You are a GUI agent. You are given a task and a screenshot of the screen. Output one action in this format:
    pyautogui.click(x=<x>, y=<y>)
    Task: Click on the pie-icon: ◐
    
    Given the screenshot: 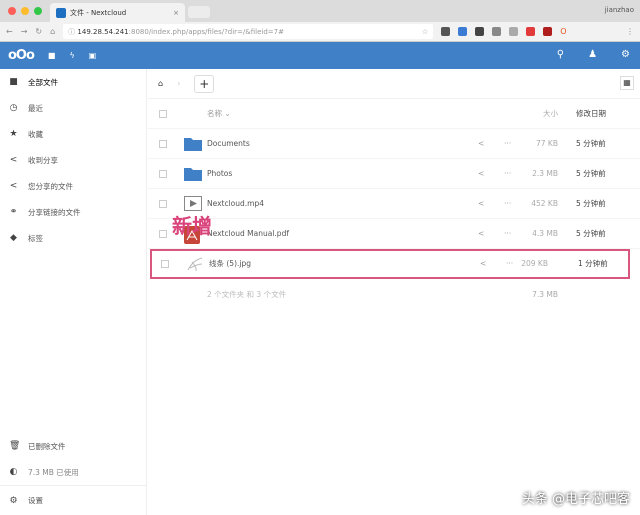 What is the action you would take?
    pyautogui.click(x=13, y=472)
    